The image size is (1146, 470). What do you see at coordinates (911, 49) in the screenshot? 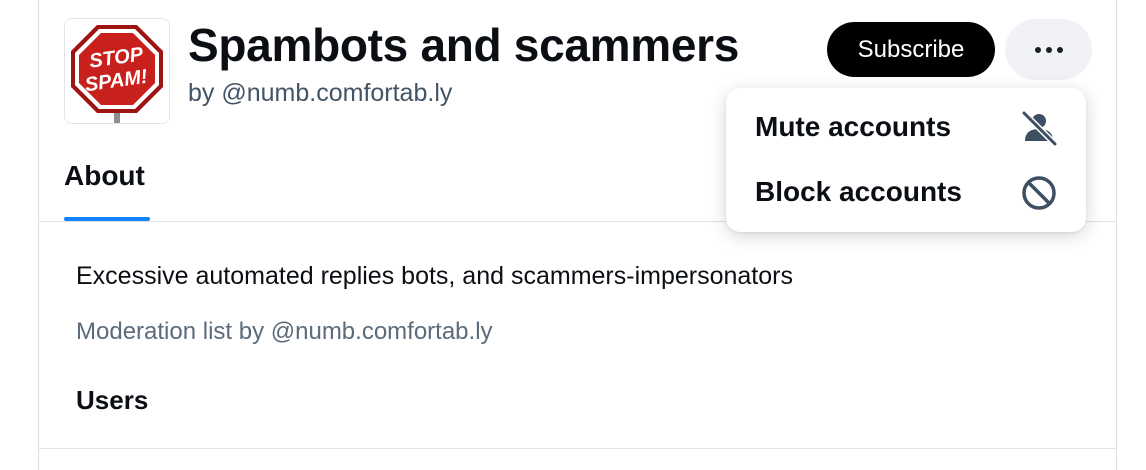
I see `subscribe-button: Subscribe` at bounding box center [911, 49].